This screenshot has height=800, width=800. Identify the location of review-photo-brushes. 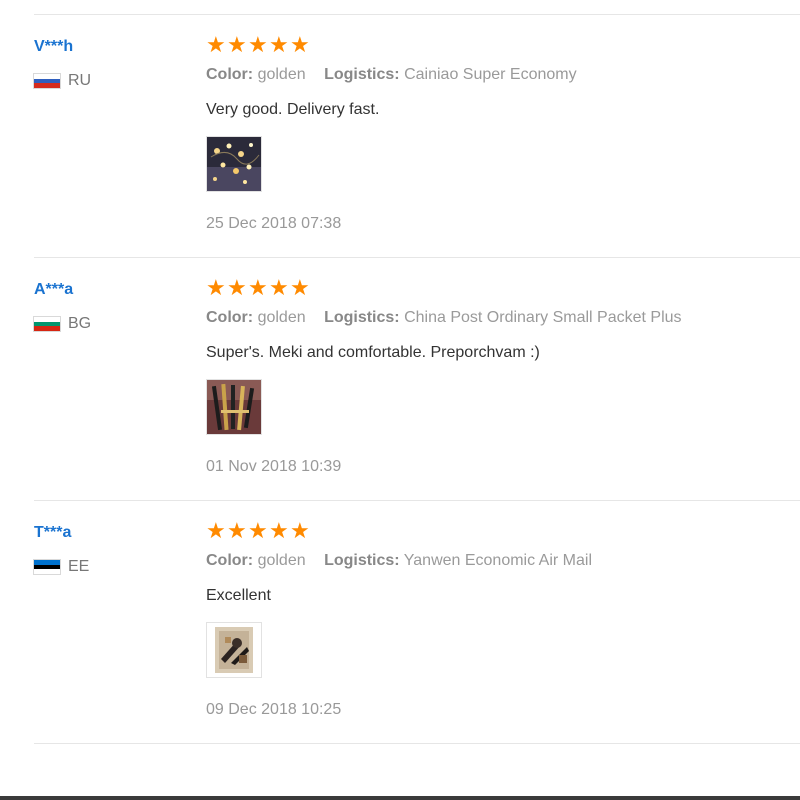
(234, 407).